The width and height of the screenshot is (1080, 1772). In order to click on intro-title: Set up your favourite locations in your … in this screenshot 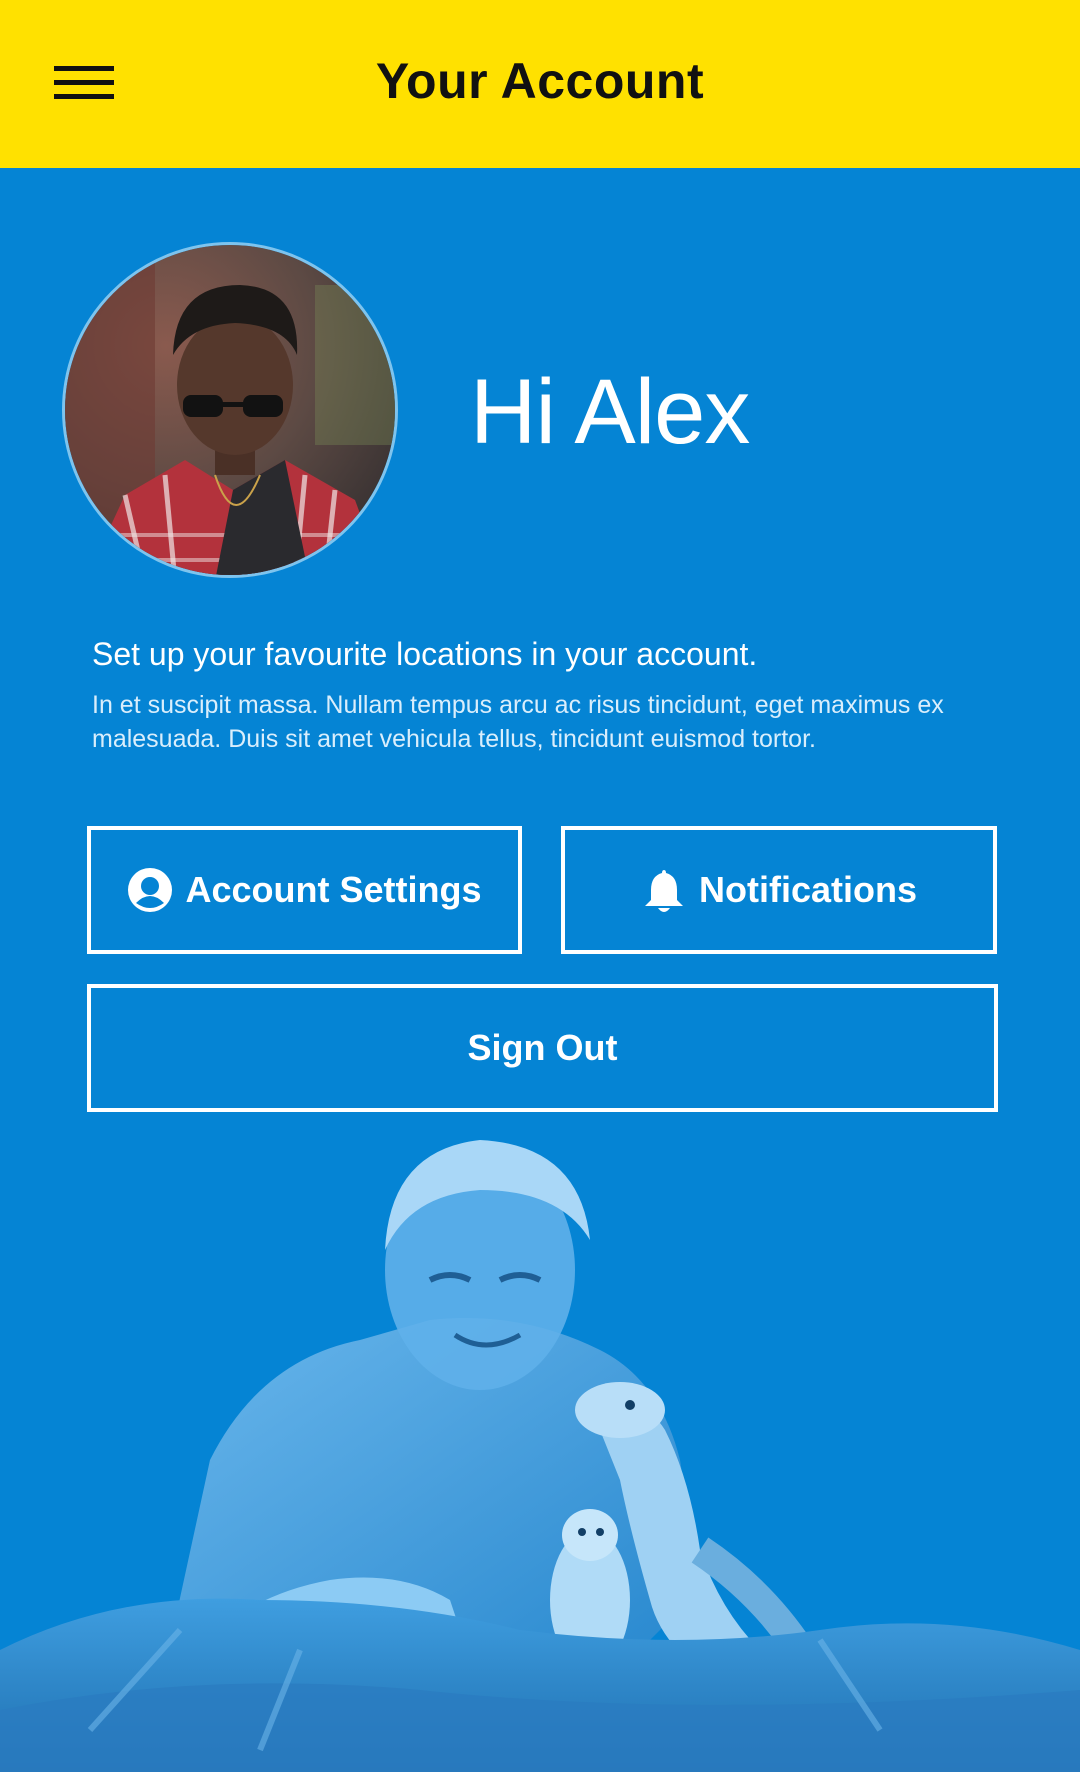, I will do `click(425, 654)`.